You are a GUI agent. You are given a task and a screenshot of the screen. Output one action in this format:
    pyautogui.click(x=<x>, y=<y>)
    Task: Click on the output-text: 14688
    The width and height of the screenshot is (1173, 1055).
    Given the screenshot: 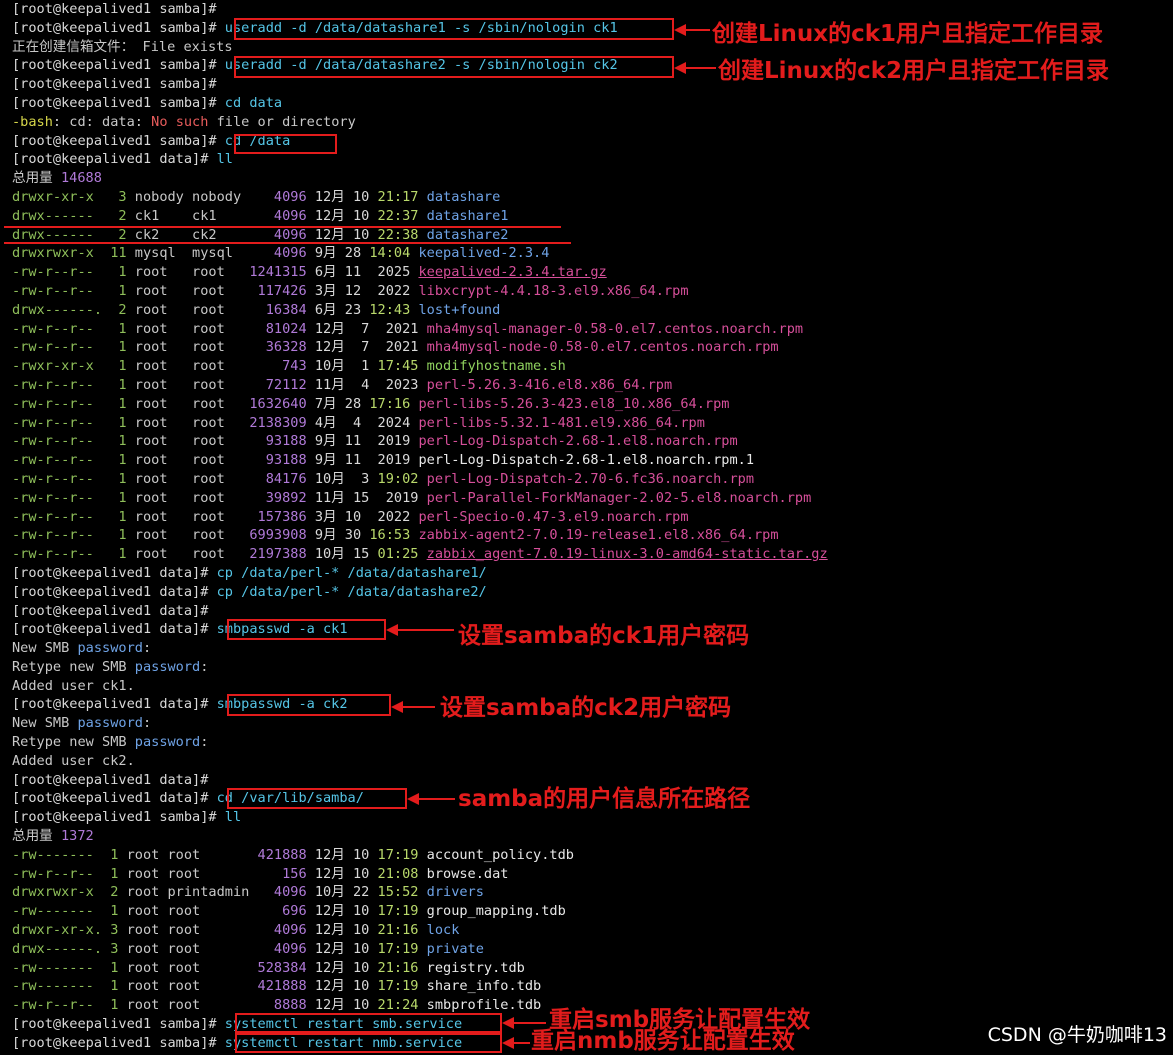 What is the action you would take?
    pyautogui.click(x=81, y=178)
    